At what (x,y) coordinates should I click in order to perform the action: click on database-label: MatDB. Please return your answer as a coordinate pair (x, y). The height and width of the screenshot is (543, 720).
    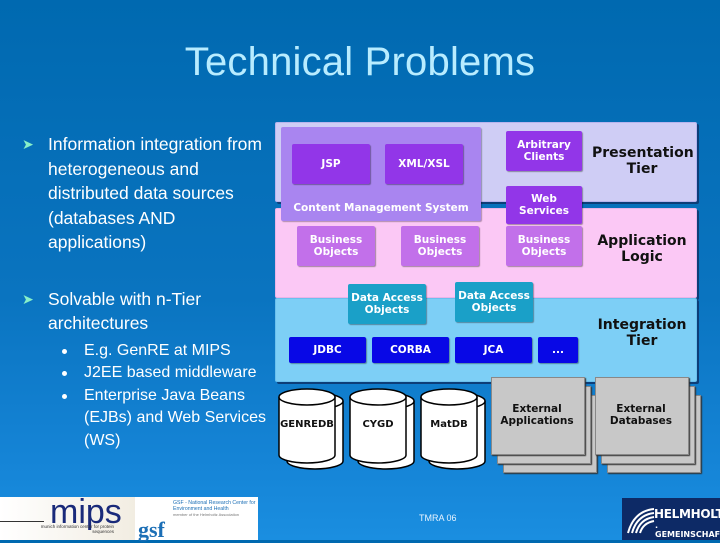
    Looking at the image, I should click on (449, 424).